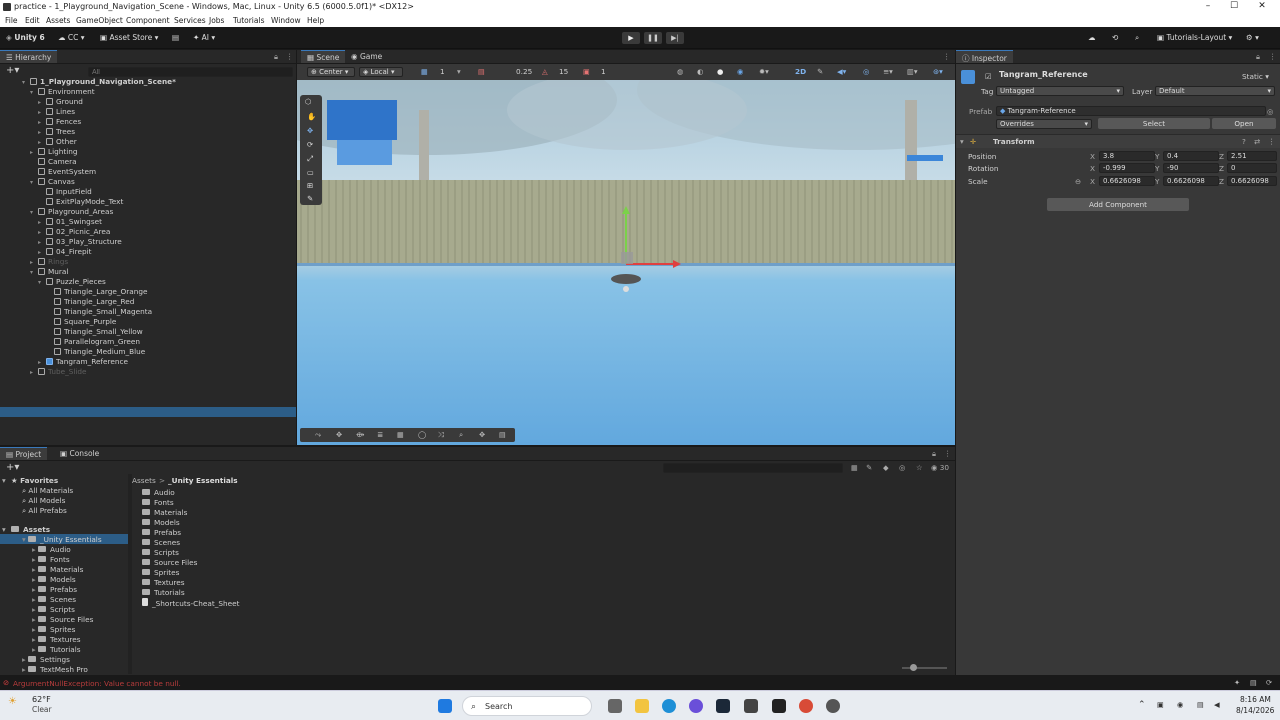  Describe the element at coordinates (841, 71) in the screenshot. I see `audio-toggle-icon: ◀▾` at that location.